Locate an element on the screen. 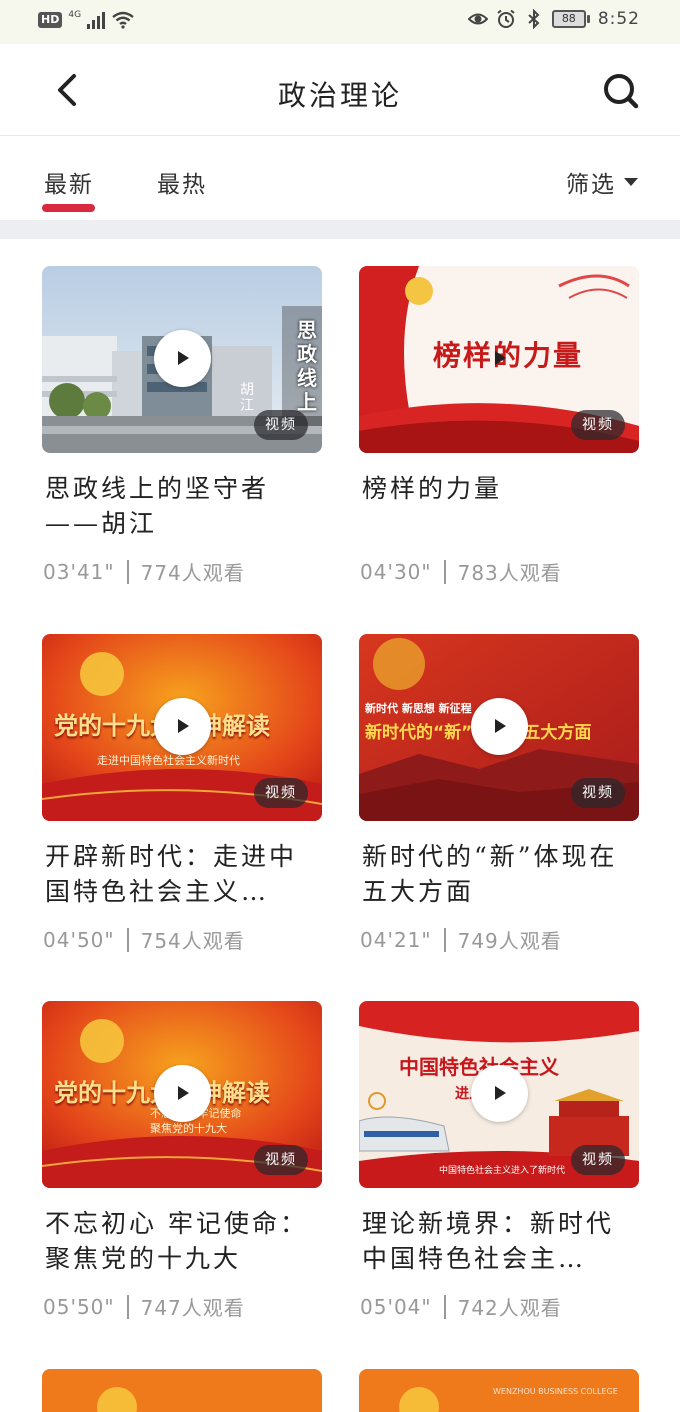 The image size is (680, 1412). video-meta: 04'50" 754人观看 is located at coordinates (182, 939).